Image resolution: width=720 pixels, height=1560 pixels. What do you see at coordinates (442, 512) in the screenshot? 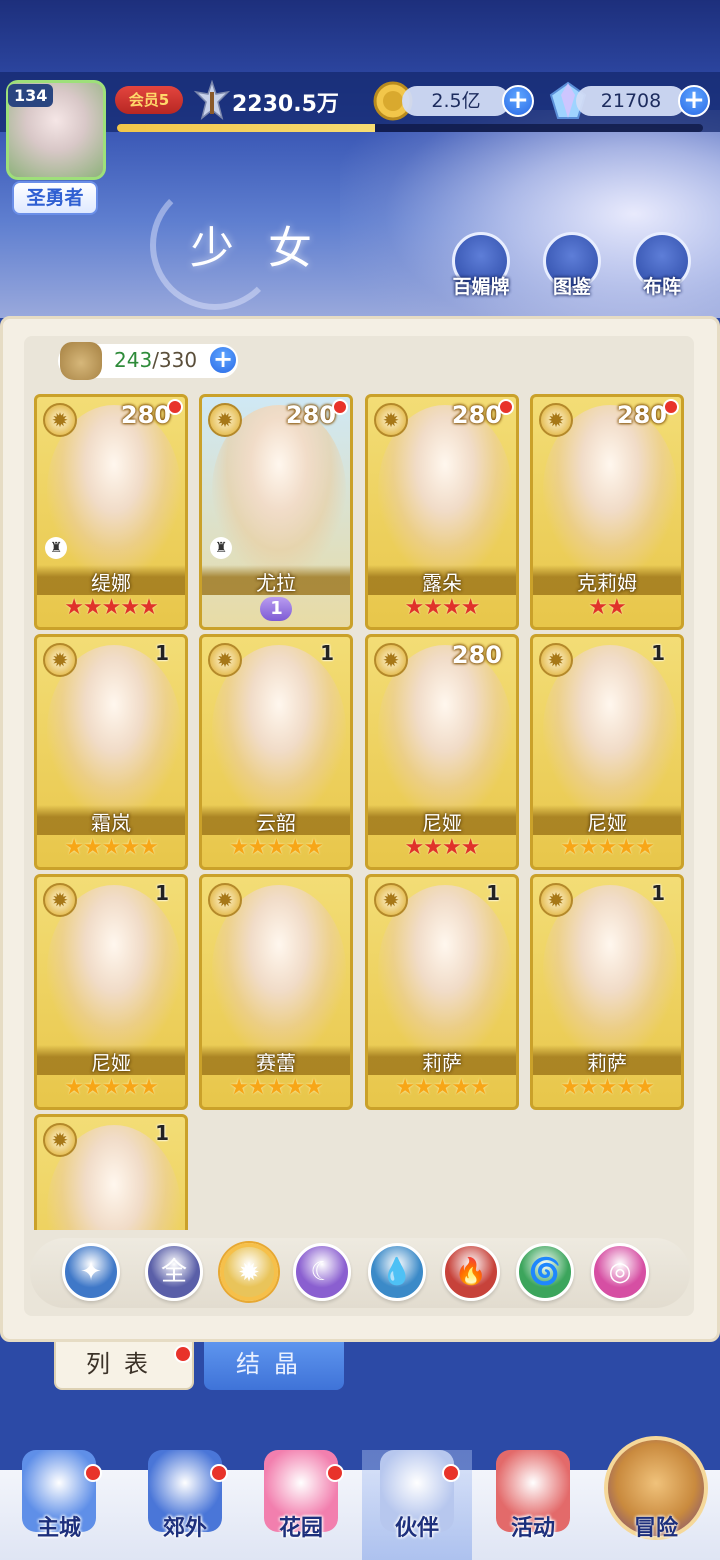
I see `partner-card: ✹ 280 露朵 ★★★★` at bounding box center [442, 512].